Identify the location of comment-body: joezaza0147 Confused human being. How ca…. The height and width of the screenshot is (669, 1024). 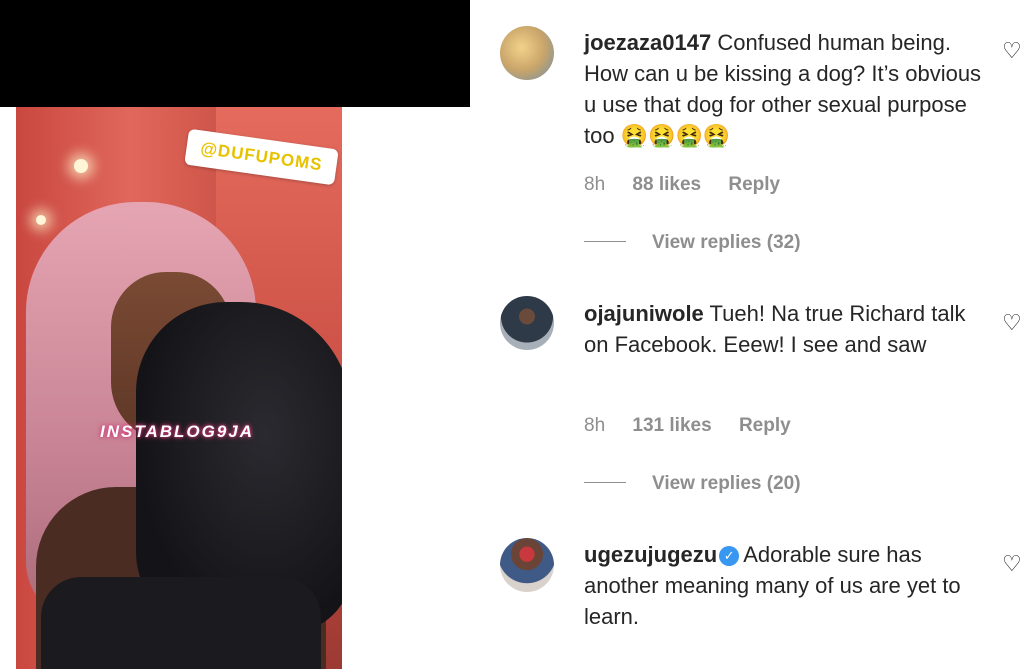
(784, 89).